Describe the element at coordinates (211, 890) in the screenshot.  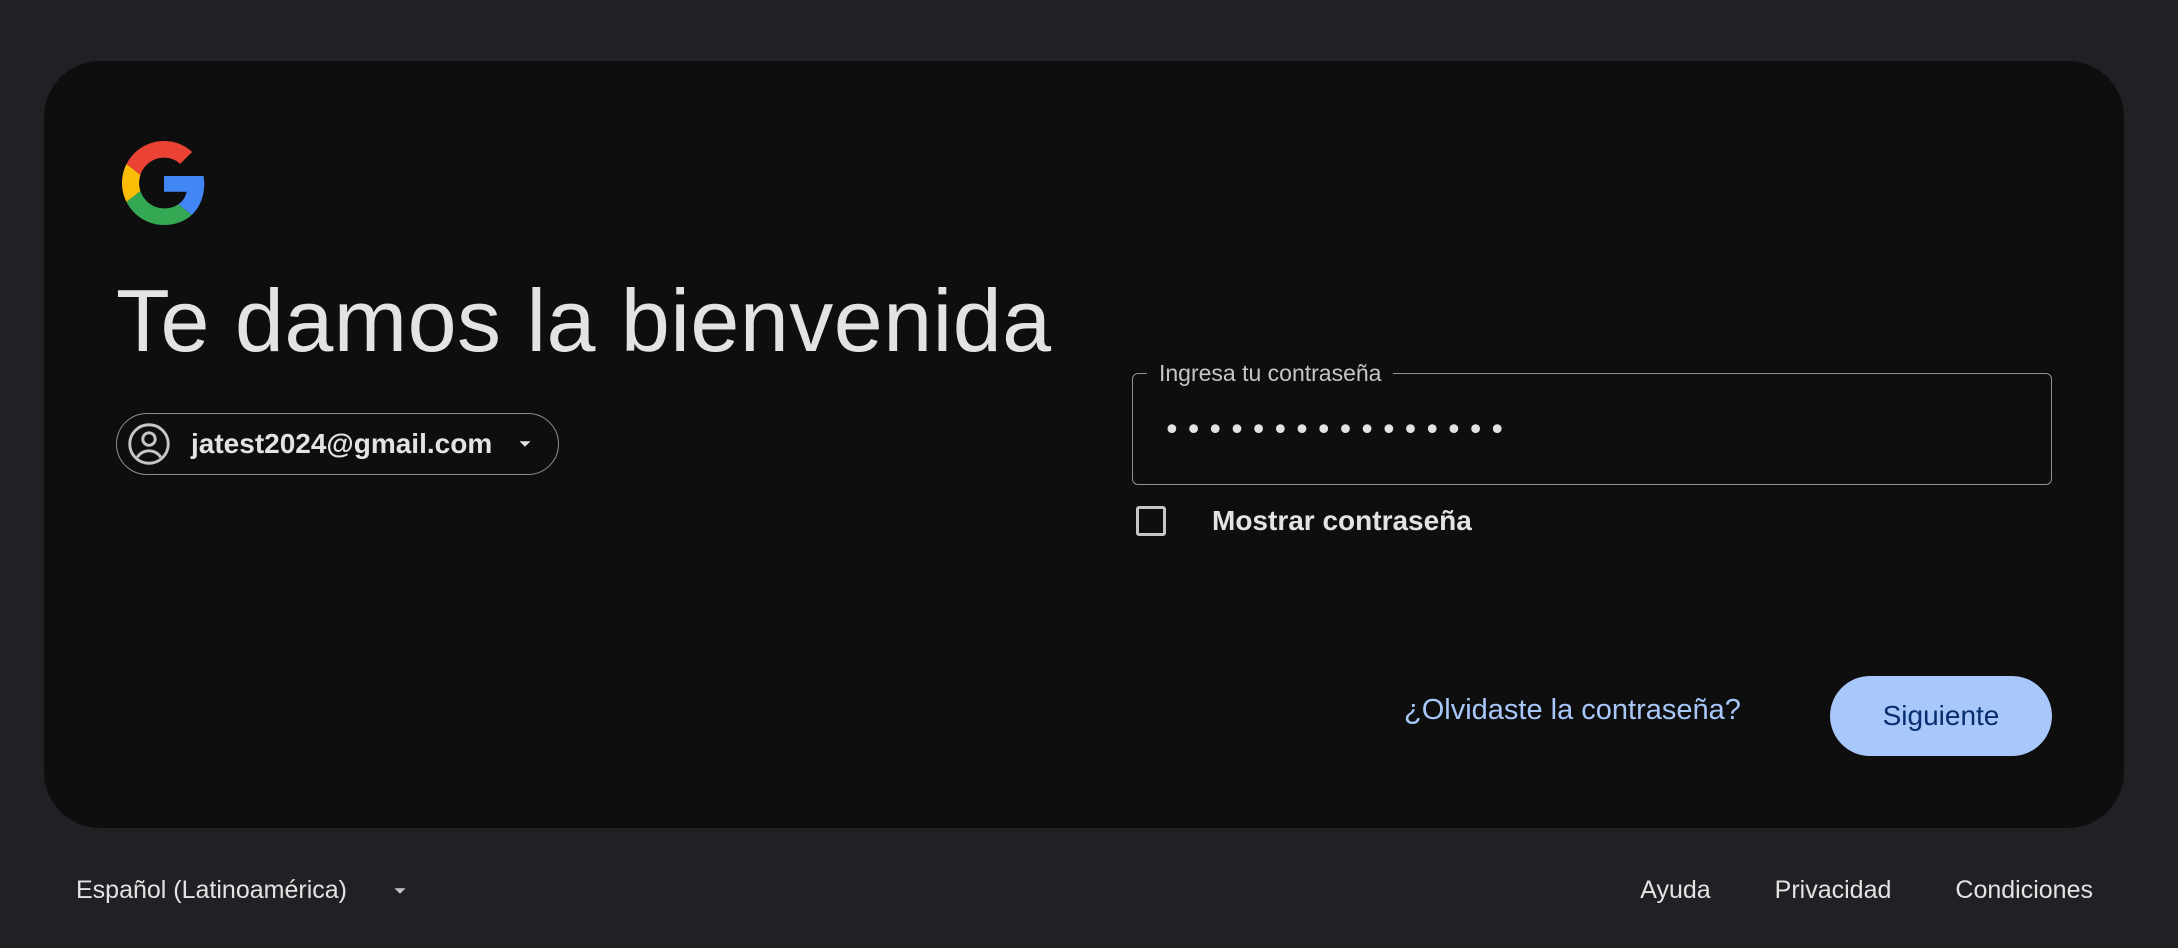
I see `language-label: Español (Latinoamérica)` at that location.